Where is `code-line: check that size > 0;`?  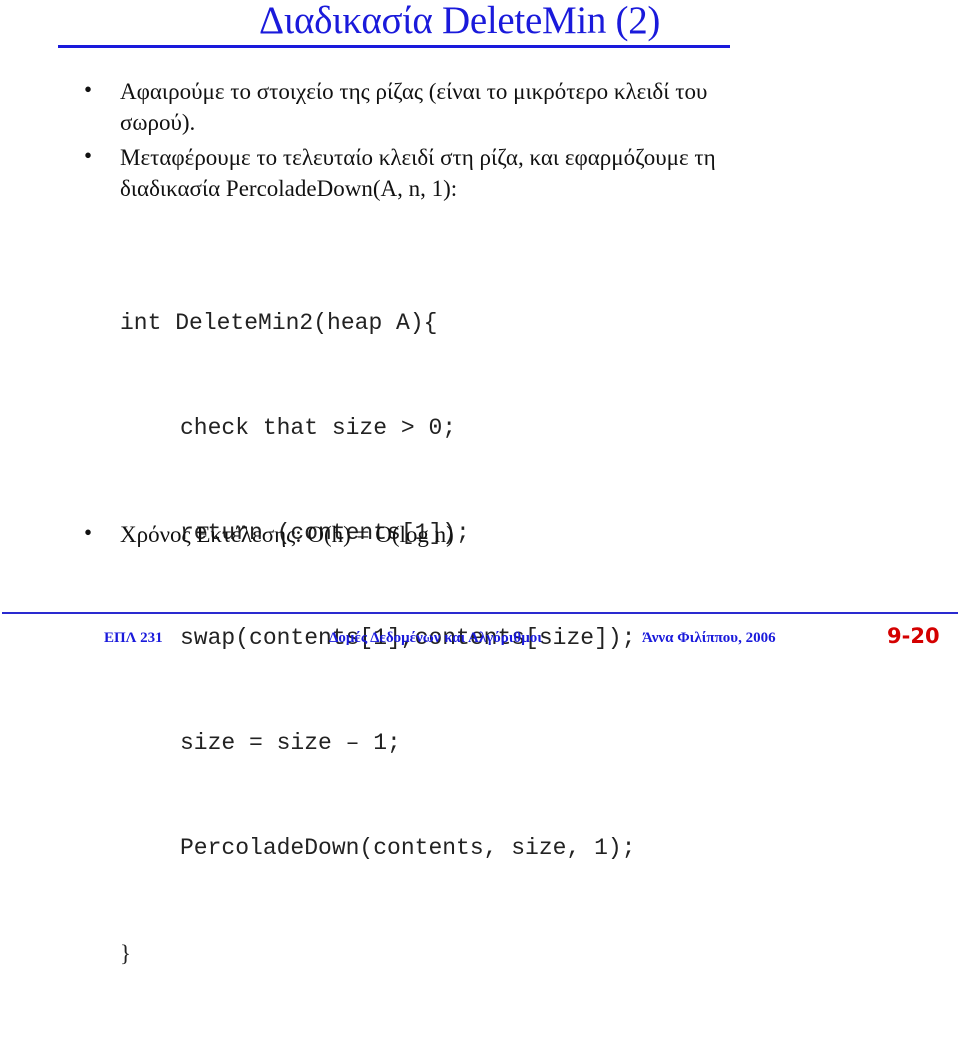
code-line: check that size > 0; is located at coordinates (318, 428).